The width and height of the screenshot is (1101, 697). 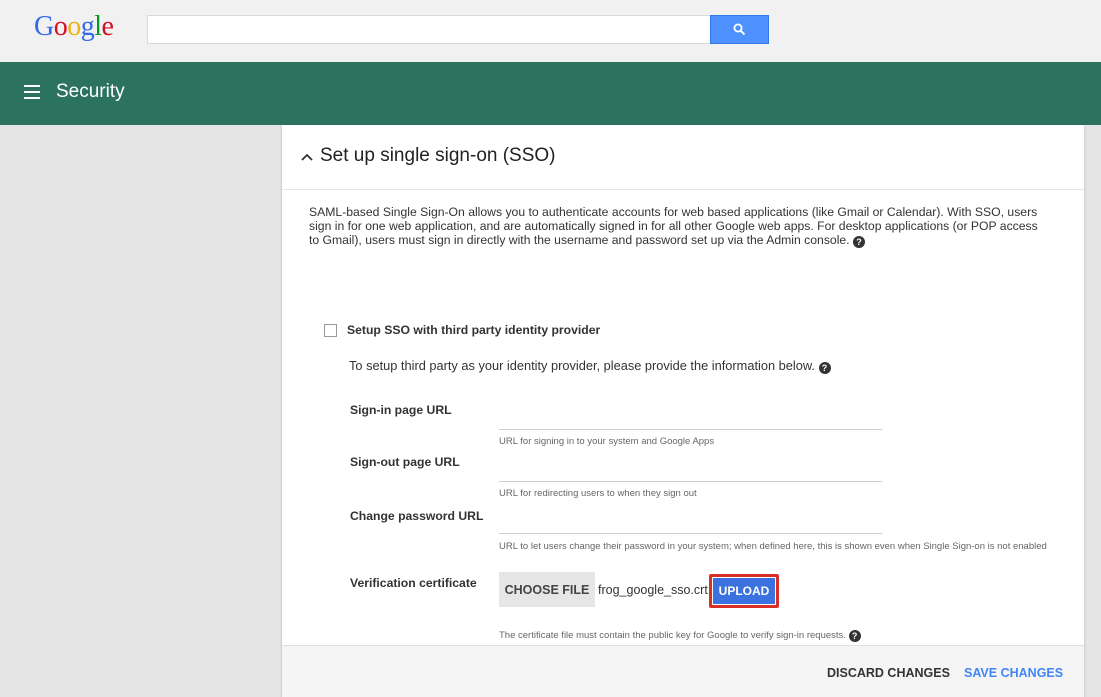 I want to click on top-bar: Google, so click(x=550, y=31).